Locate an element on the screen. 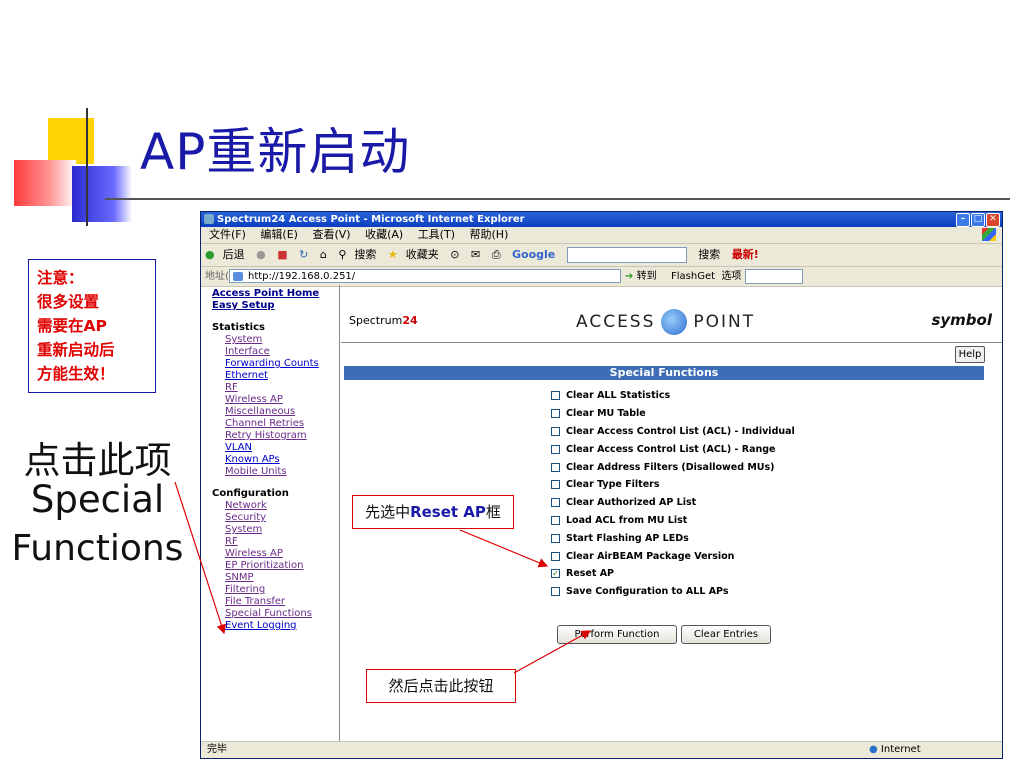  arrow-to-perform-button is located at coordinates (552, 652).